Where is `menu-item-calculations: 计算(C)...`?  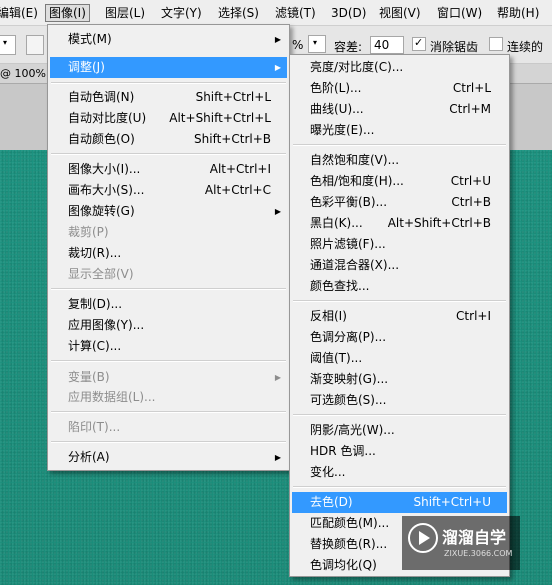
menu-item-calculations: 计算(C)... is located at coordinates (168, 346).